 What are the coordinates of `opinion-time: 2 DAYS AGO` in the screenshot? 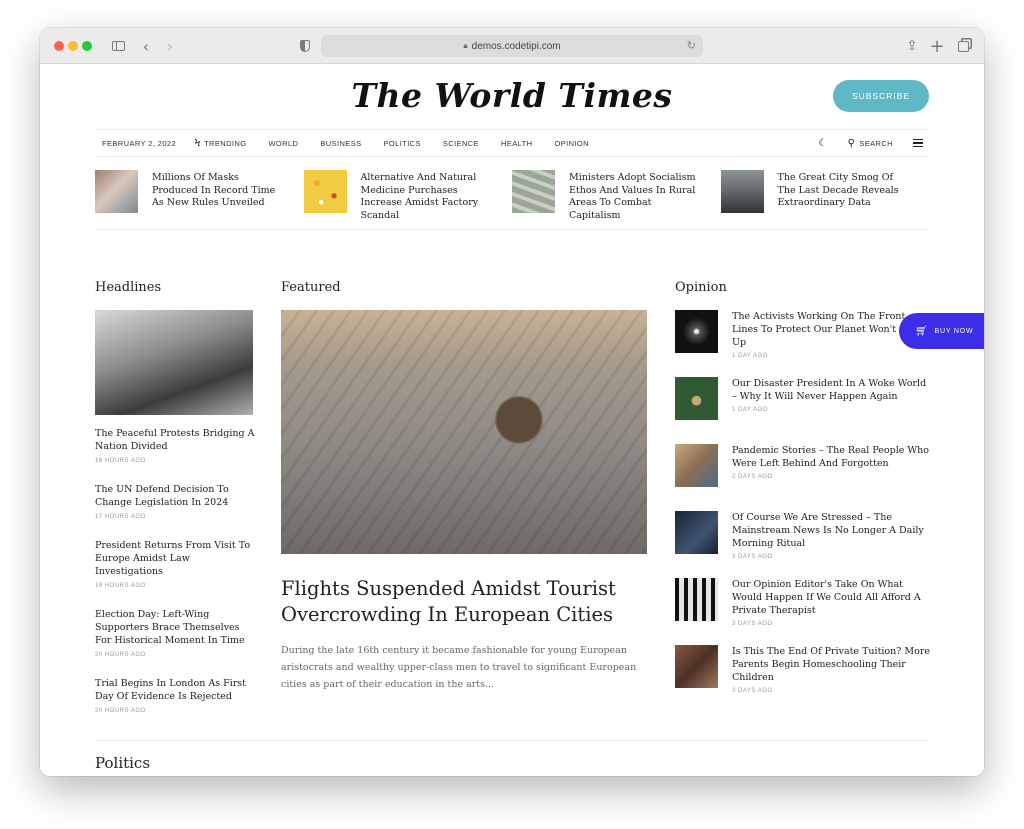 It's located at (752, 477).